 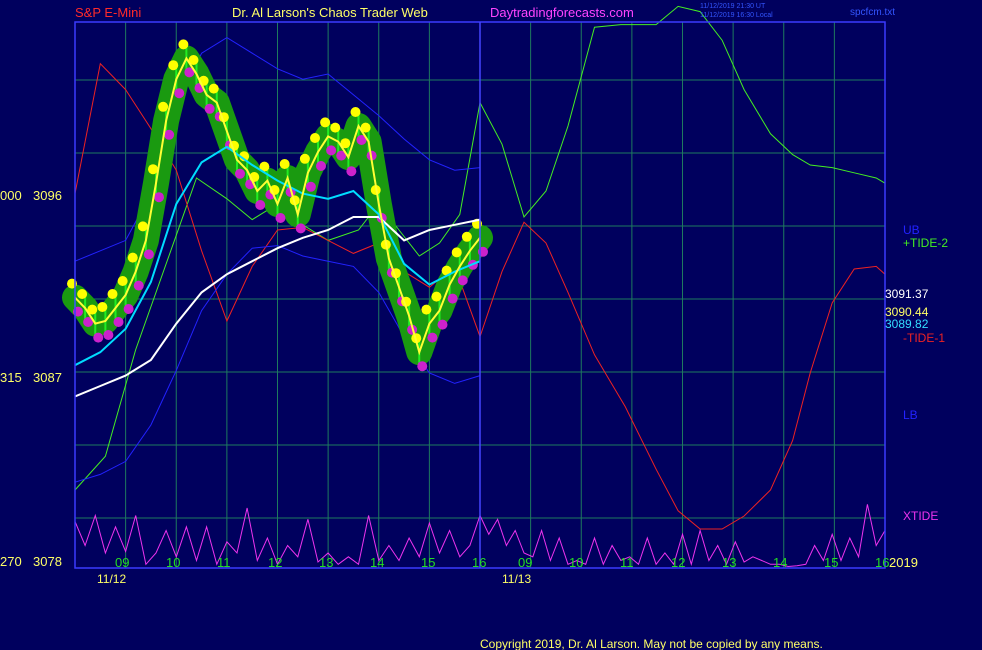 What do you see at coordinates (903, 562) in the screenshot?
I see `year-label: 2019` at bounding box center [903, 562].